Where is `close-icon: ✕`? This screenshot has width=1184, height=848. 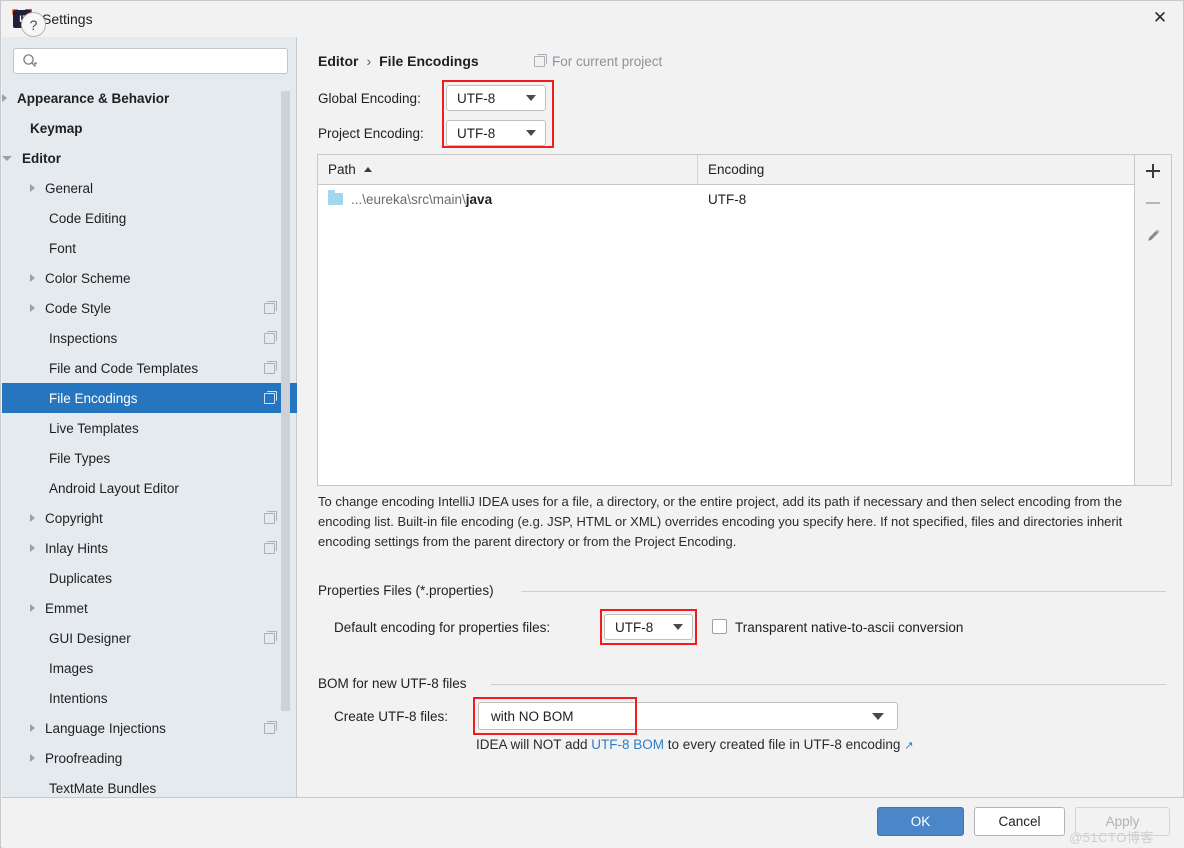
close-icon: ✕ is located at coordinates (1160, 18).